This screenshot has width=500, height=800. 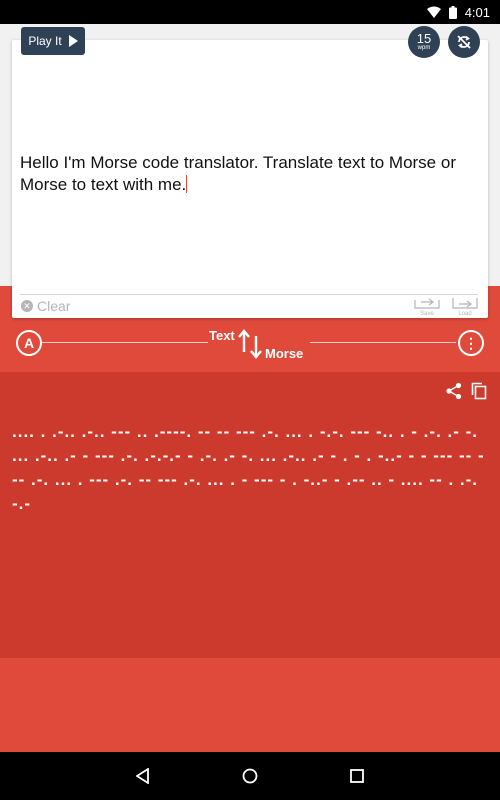 I want to click on status-time: 4:01, so click(x=477, y=12).